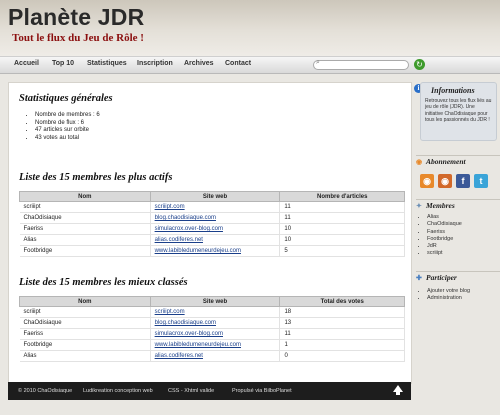 This screenshot has width=500, height=415. Describe the element at coordinates (191, 391) in the screenshot. I see `footer-validity-link: CSS - Xhtml valide` at that location.